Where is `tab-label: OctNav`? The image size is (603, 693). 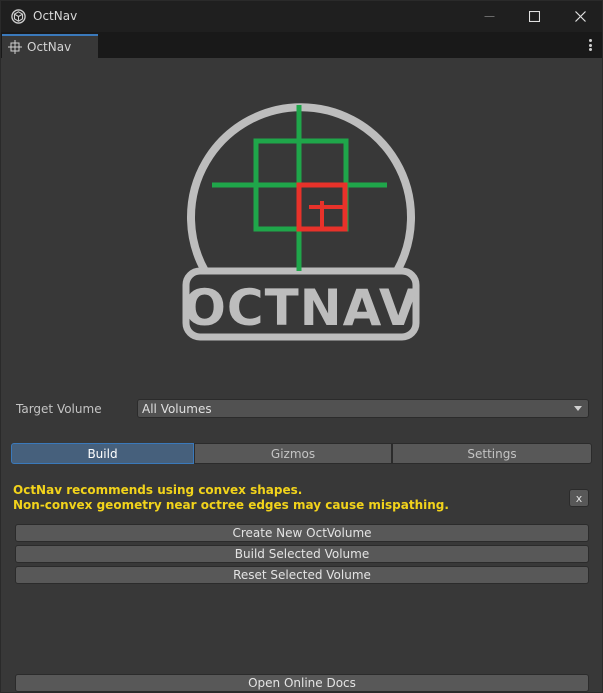
tab-label: OctNav is located at coordinates (49, 47).